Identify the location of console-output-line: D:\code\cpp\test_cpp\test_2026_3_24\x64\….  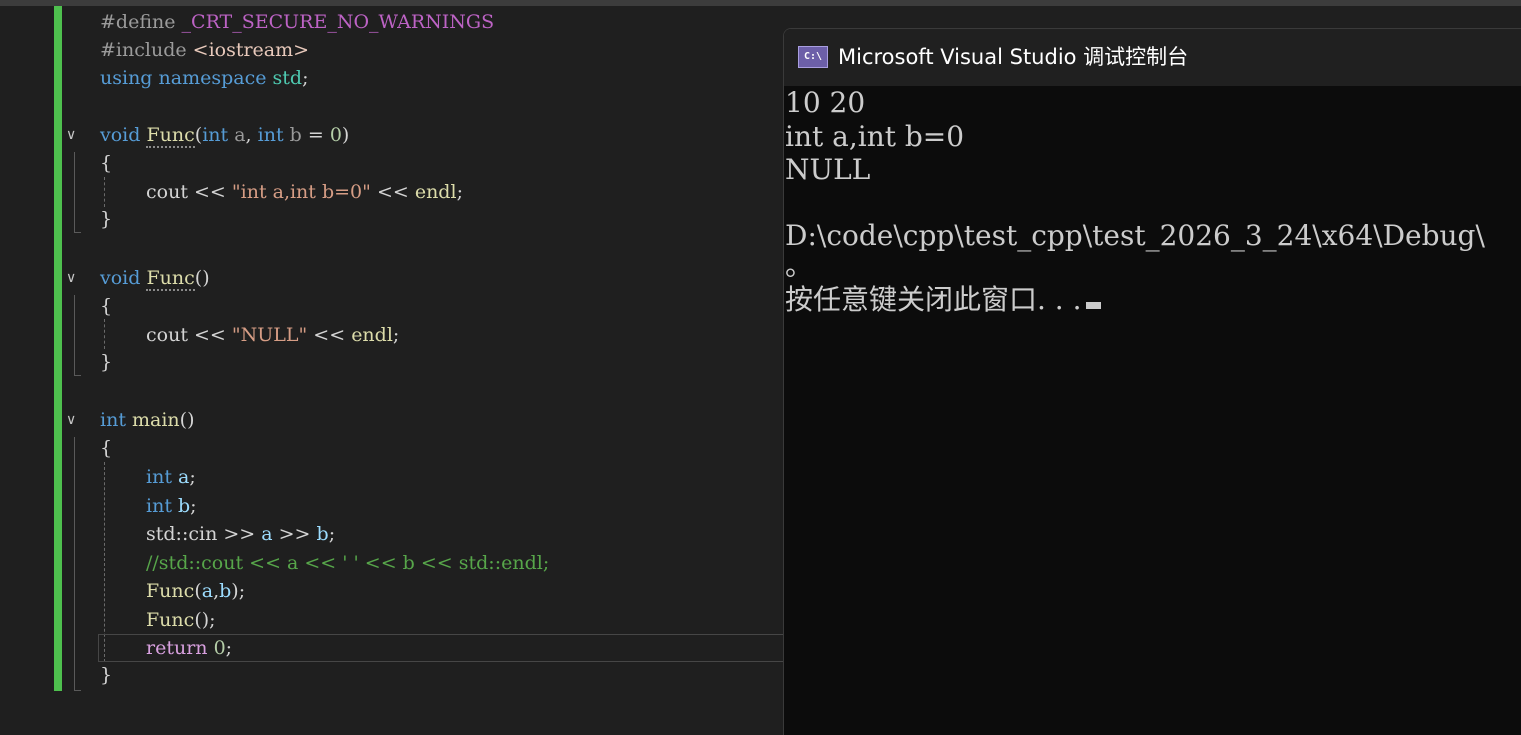
(1135, 235).